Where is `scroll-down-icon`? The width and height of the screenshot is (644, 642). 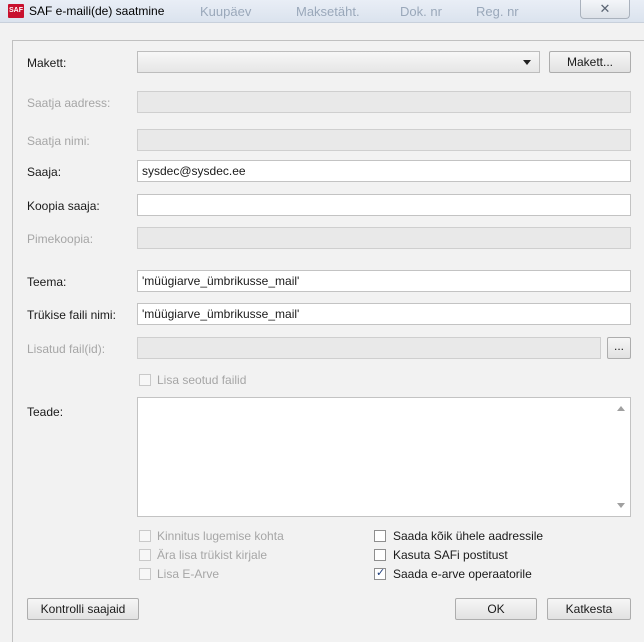
scroll-down-icon is located at coordinates (621, 505).